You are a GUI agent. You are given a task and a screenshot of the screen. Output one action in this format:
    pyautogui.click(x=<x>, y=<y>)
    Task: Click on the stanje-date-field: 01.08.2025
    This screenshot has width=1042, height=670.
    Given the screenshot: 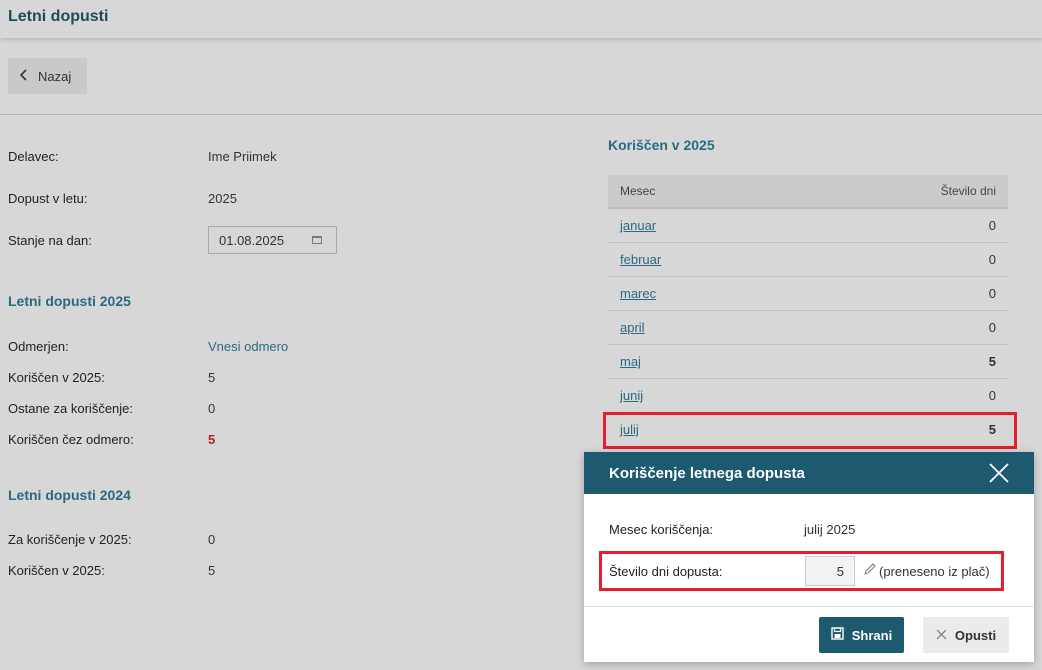 What is the action you would take?
    pyautogui.click(x=272, y=240)
    